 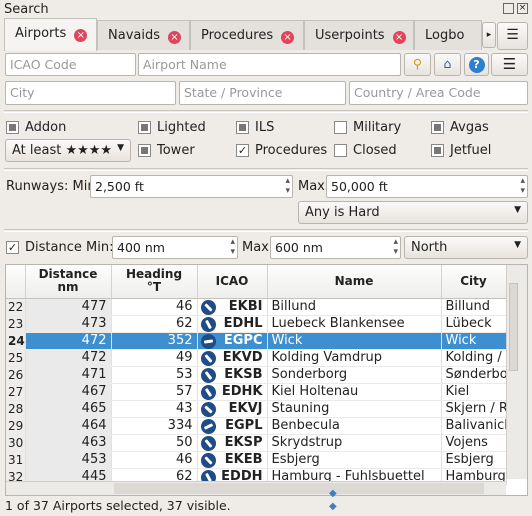 What do you see at coordinates (367, 127) in the screenshot?
I see `military-checkbox: Military` at bounding box center [367, 127].